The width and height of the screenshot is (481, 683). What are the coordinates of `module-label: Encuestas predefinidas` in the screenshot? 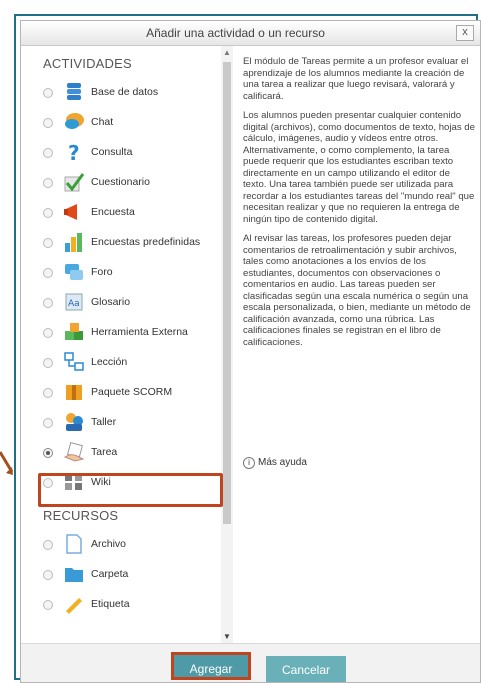 It's located at (146, 242).